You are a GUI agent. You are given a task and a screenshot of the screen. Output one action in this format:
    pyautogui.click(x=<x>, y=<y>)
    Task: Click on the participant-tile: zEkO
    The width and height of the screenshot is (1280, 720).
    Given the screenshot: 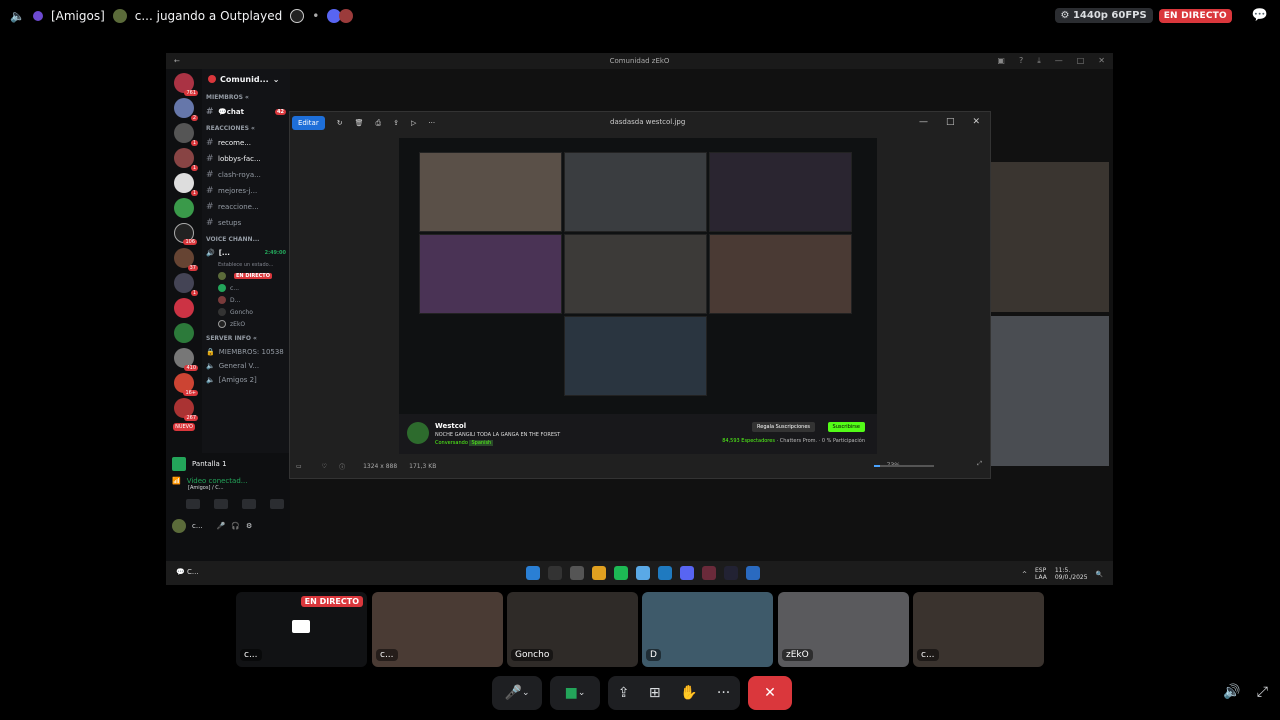 What is the action you would take?
    pyautogui.click(x=843, y=629)
    